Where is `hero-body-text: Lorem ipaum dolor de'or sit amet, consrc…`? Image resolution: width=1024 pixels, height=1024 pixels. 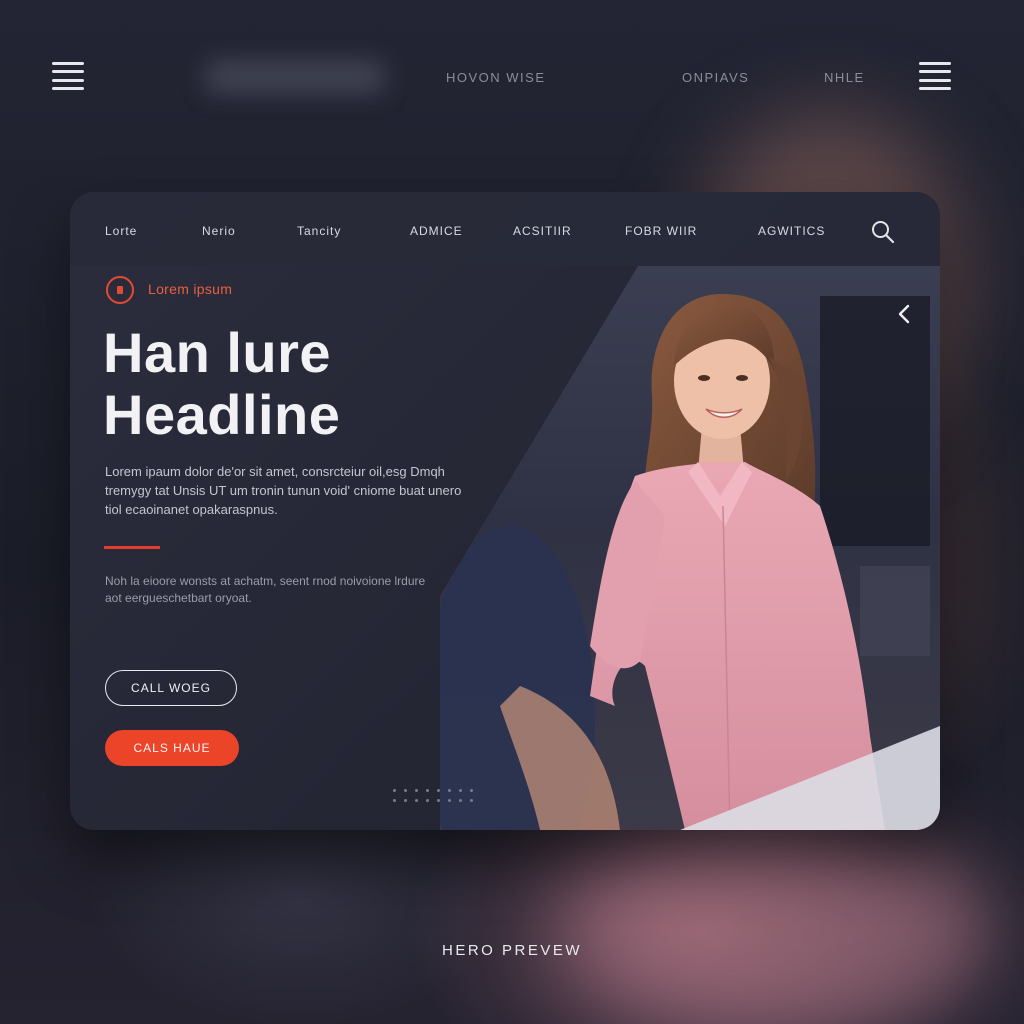
hero-body-text: Lorem ipaum dolor de'or sit amet, consrc… is located at coordinates (283, 490).